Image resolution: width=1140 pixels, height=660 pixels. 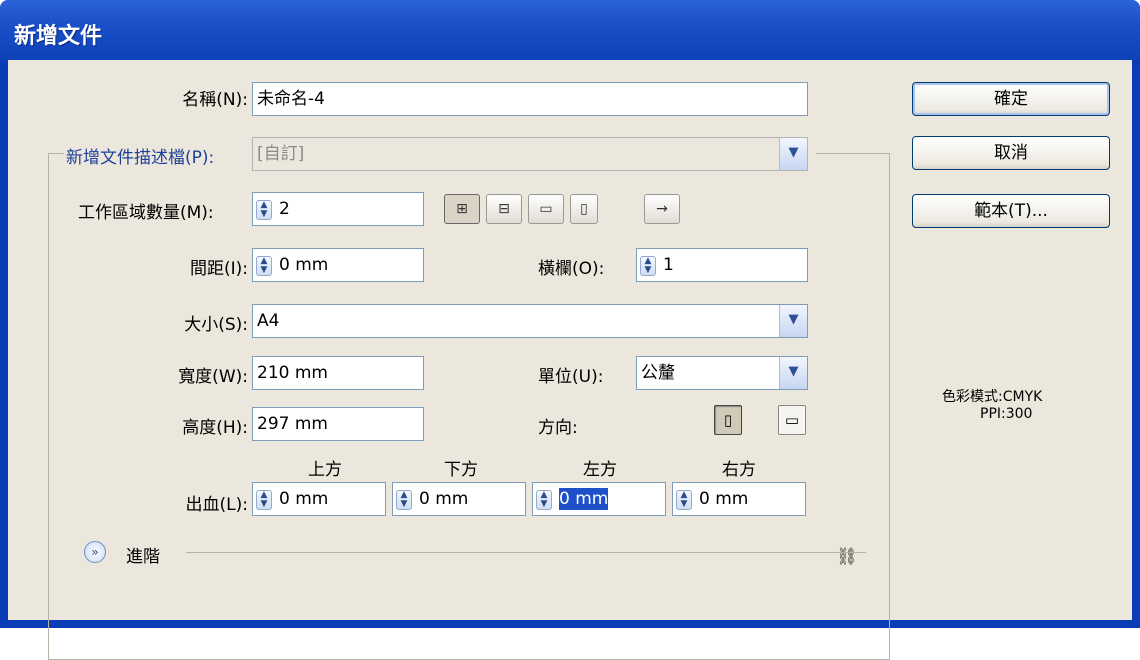 I want to click on bleed-bottom-field: ▲ ▼ 0 mm, so click(x=459, y=499).